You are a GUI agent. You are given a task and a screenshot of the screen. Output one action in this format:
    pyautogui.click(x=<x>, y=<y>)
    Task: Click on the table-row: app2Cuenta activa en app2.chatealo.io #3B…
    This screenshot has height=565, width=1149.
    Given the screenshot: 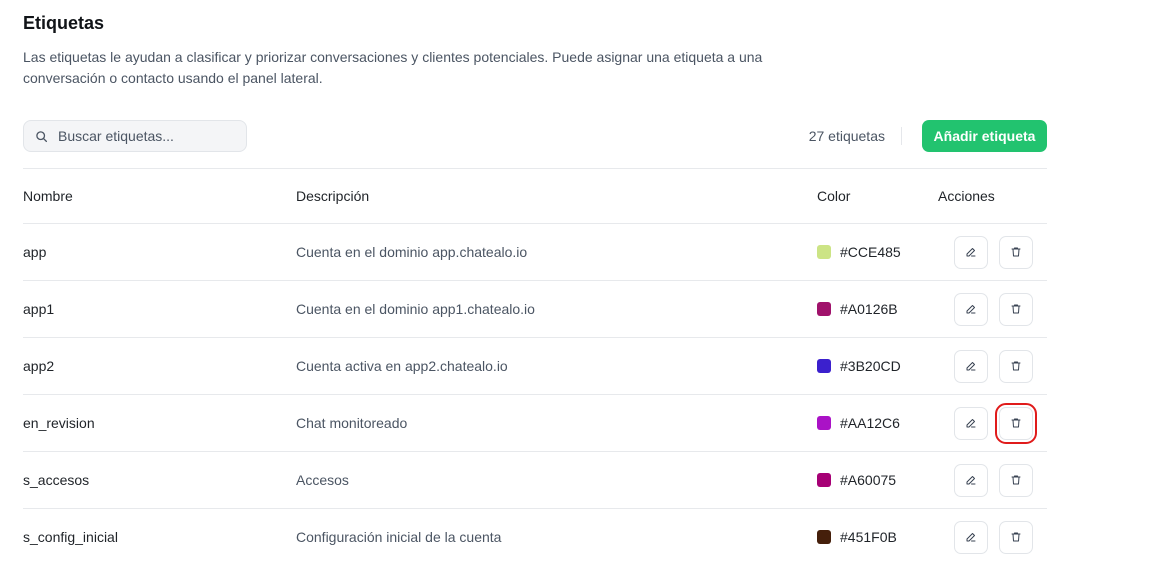 What is the action you would take?
    pyautogui.click(x=535, y=366)
    